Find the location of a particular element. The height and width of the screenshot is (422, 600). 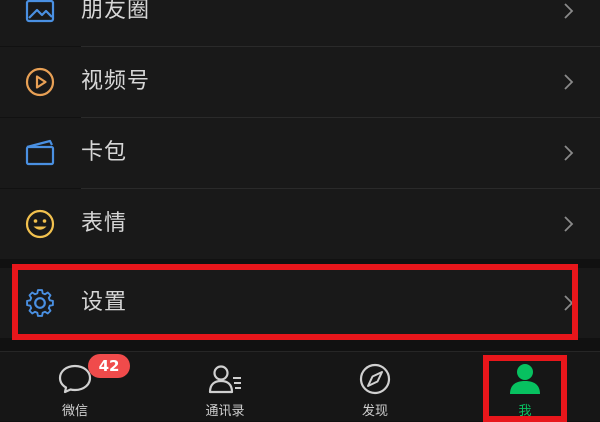

menu-item-label: 朋友圈 is located at coordinates (116, 11).